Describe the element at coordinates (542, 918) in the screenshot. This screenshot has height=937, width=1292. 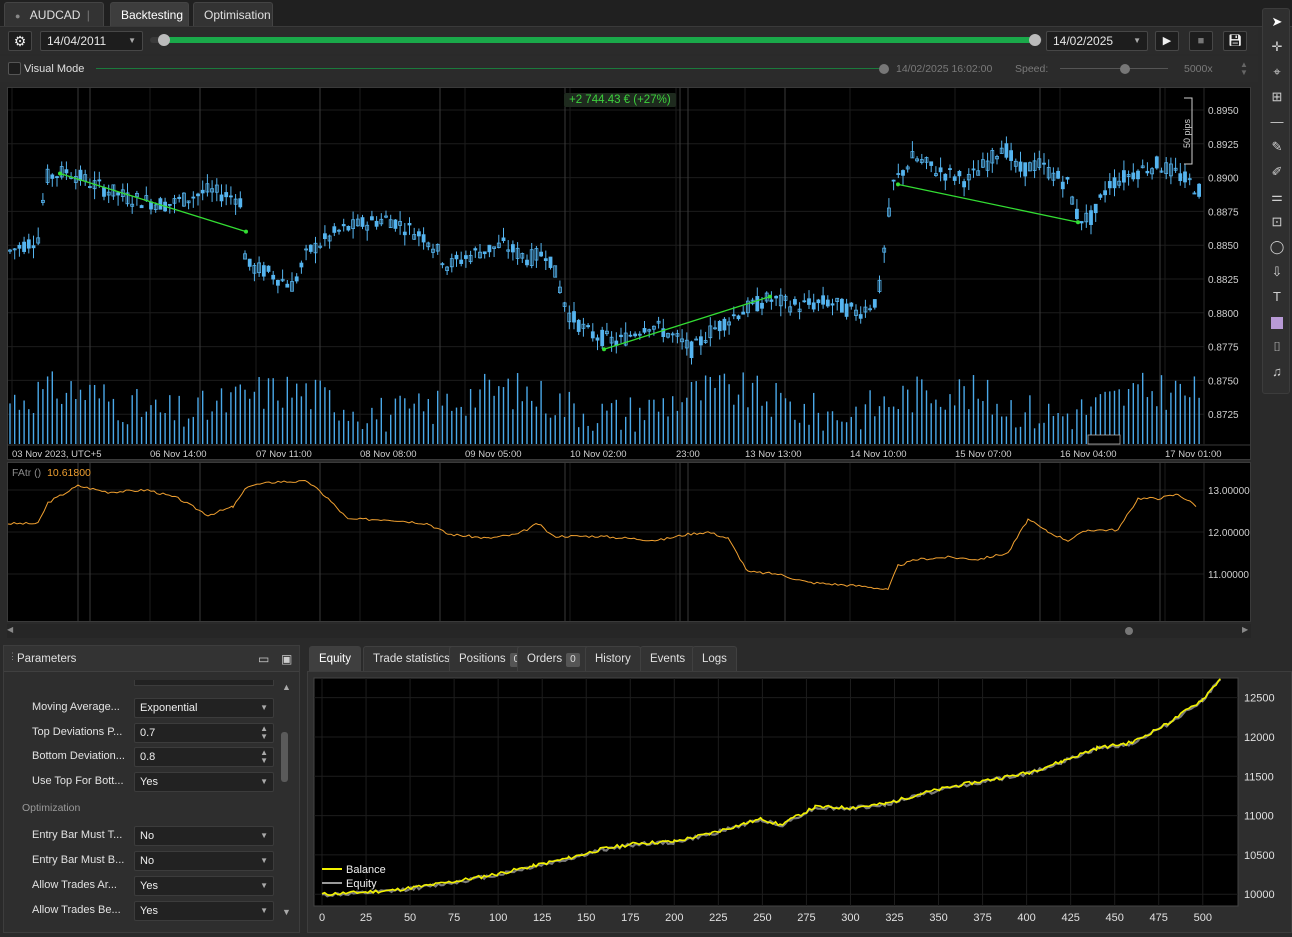
I see `x-tick-label: 125` at that location.